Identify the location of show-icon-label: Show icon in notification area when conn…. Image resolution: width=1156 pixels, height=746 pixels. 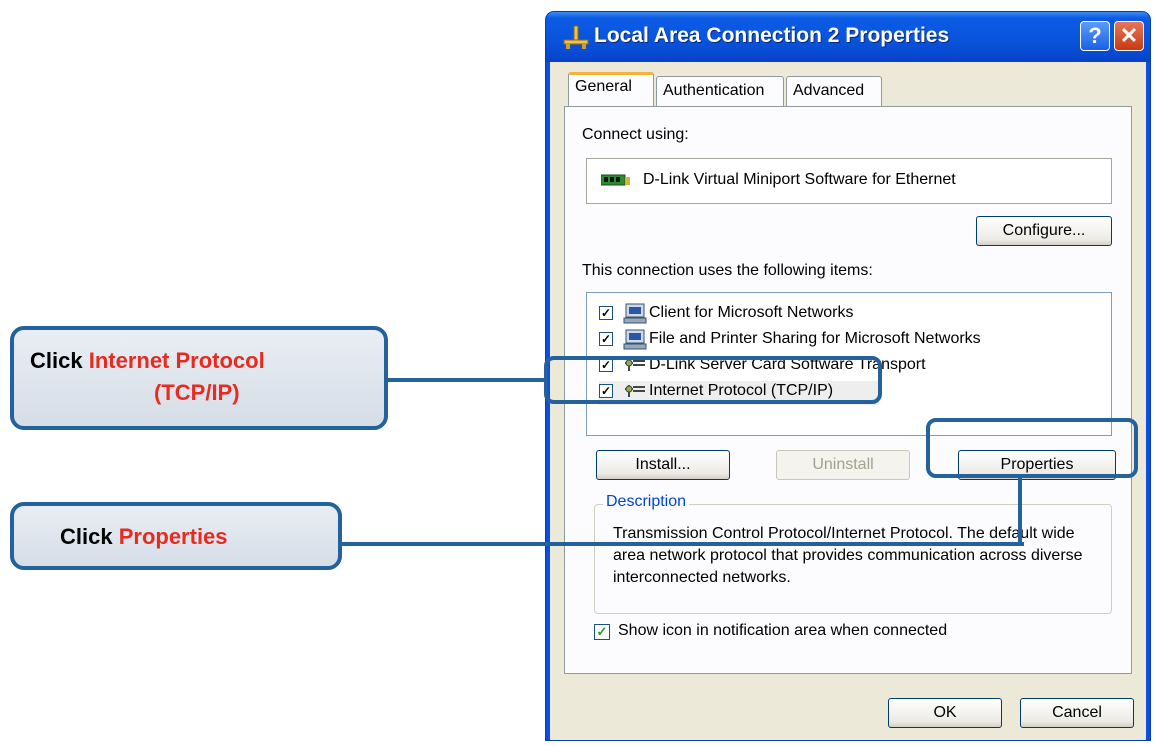
(783, 630).